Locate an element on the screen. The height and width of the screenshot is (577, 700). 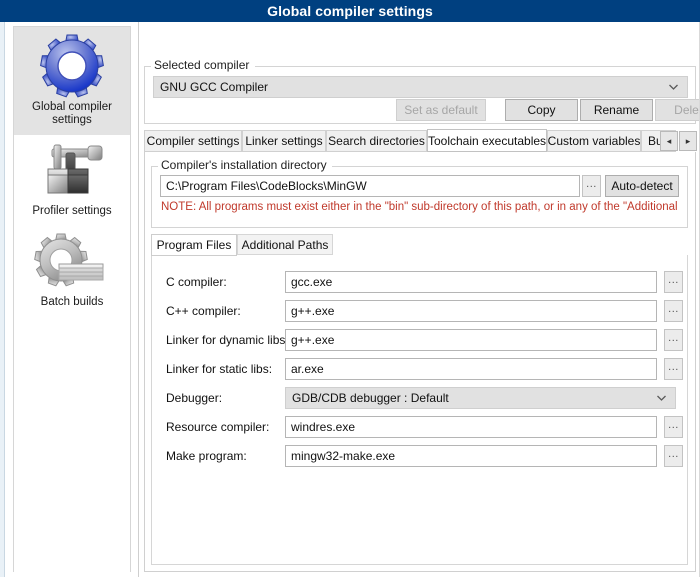
resource-compiler-value: windres.exe is located at coordinates (323, 427).